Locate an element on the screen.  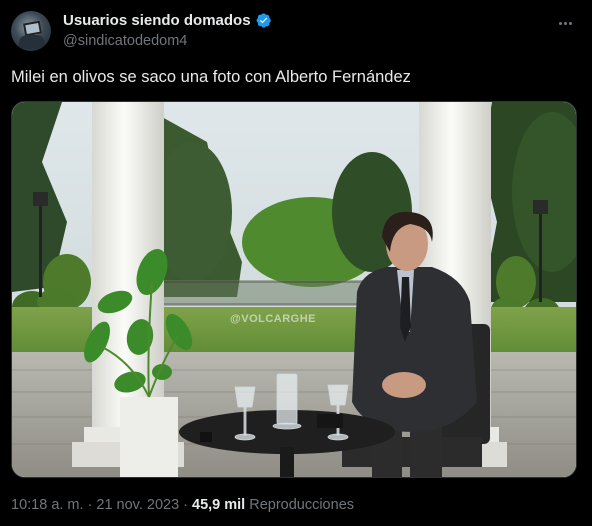
photo-watermark: @VOLCARGHE is located at coordinates (273, 319).